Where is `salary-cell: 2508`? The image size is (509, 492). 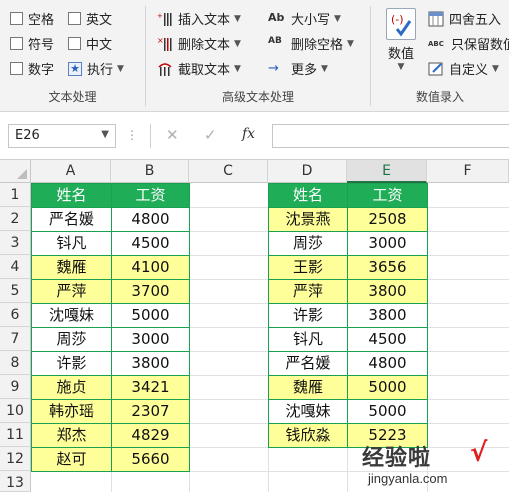
salary-cell: 2508 is located at coordinates (387, 219).